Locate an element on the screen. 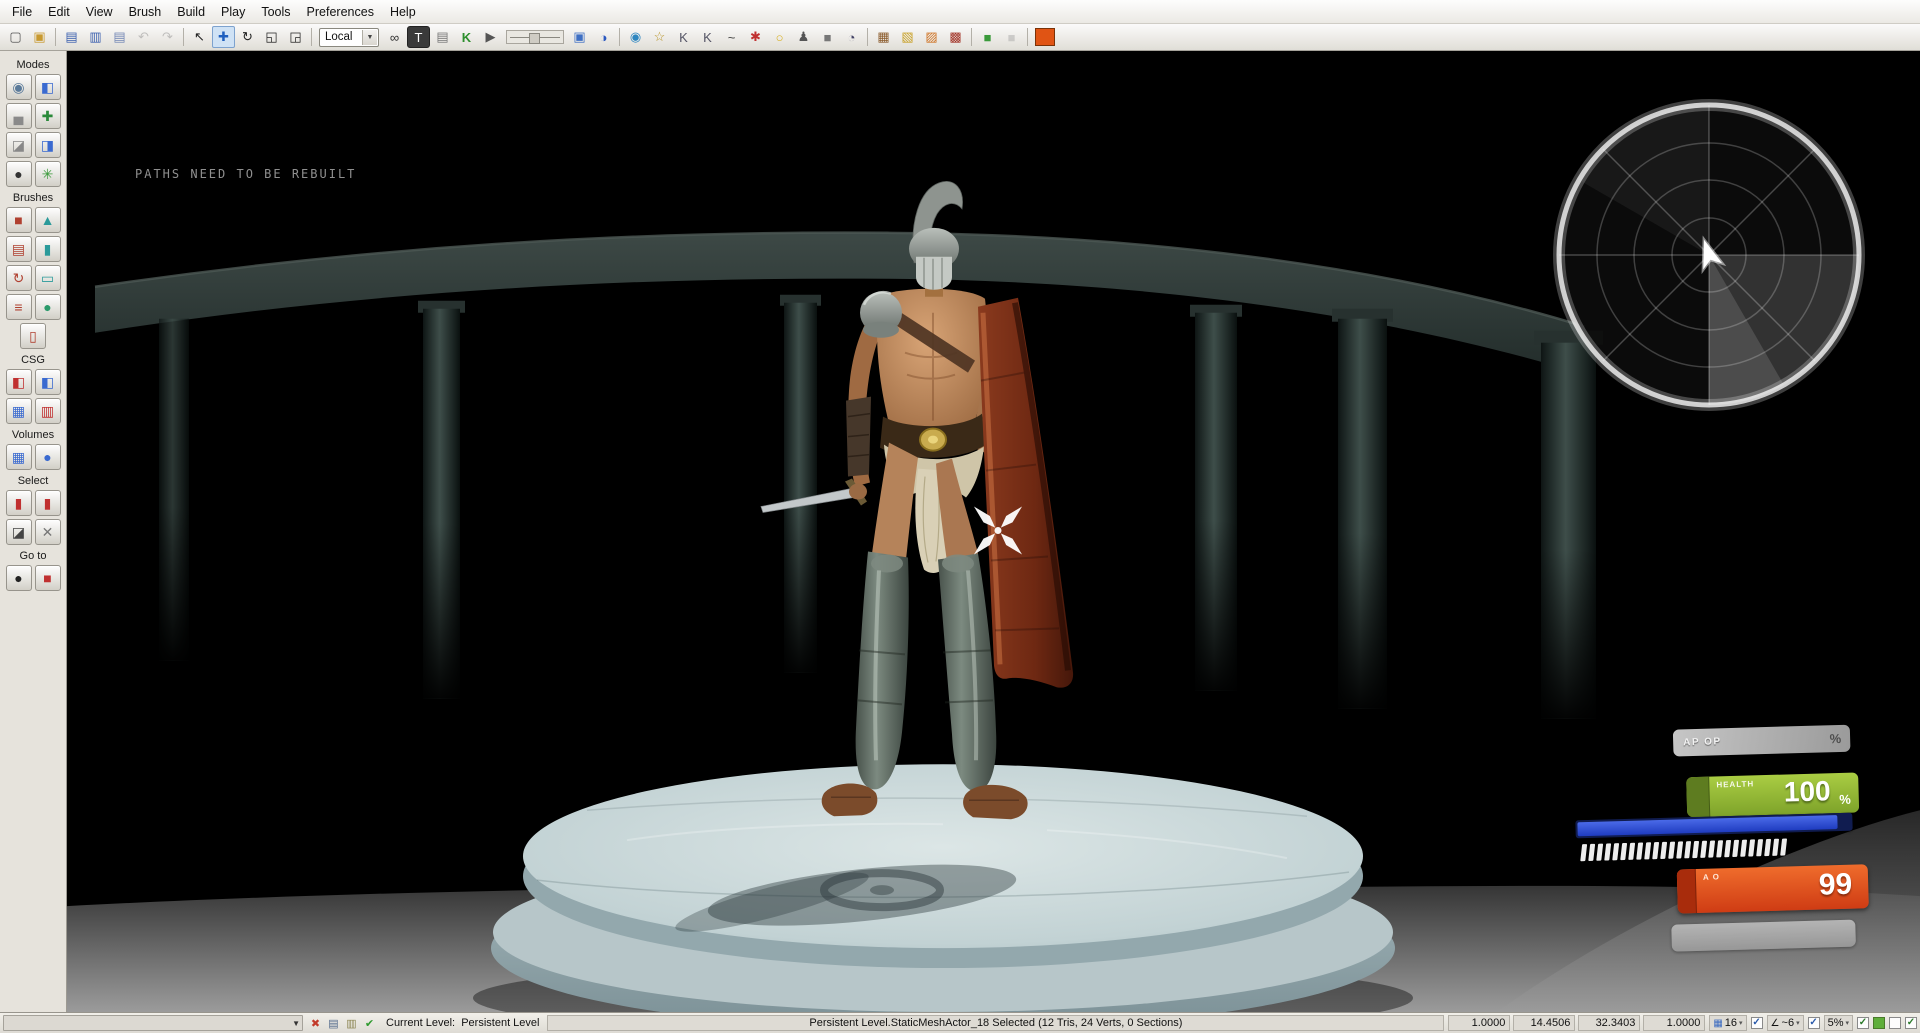 Image resolution: width=1920 pixels, height=1033 pixels. build-cover-nodes: ♟ is located at coordinates (803, 37).